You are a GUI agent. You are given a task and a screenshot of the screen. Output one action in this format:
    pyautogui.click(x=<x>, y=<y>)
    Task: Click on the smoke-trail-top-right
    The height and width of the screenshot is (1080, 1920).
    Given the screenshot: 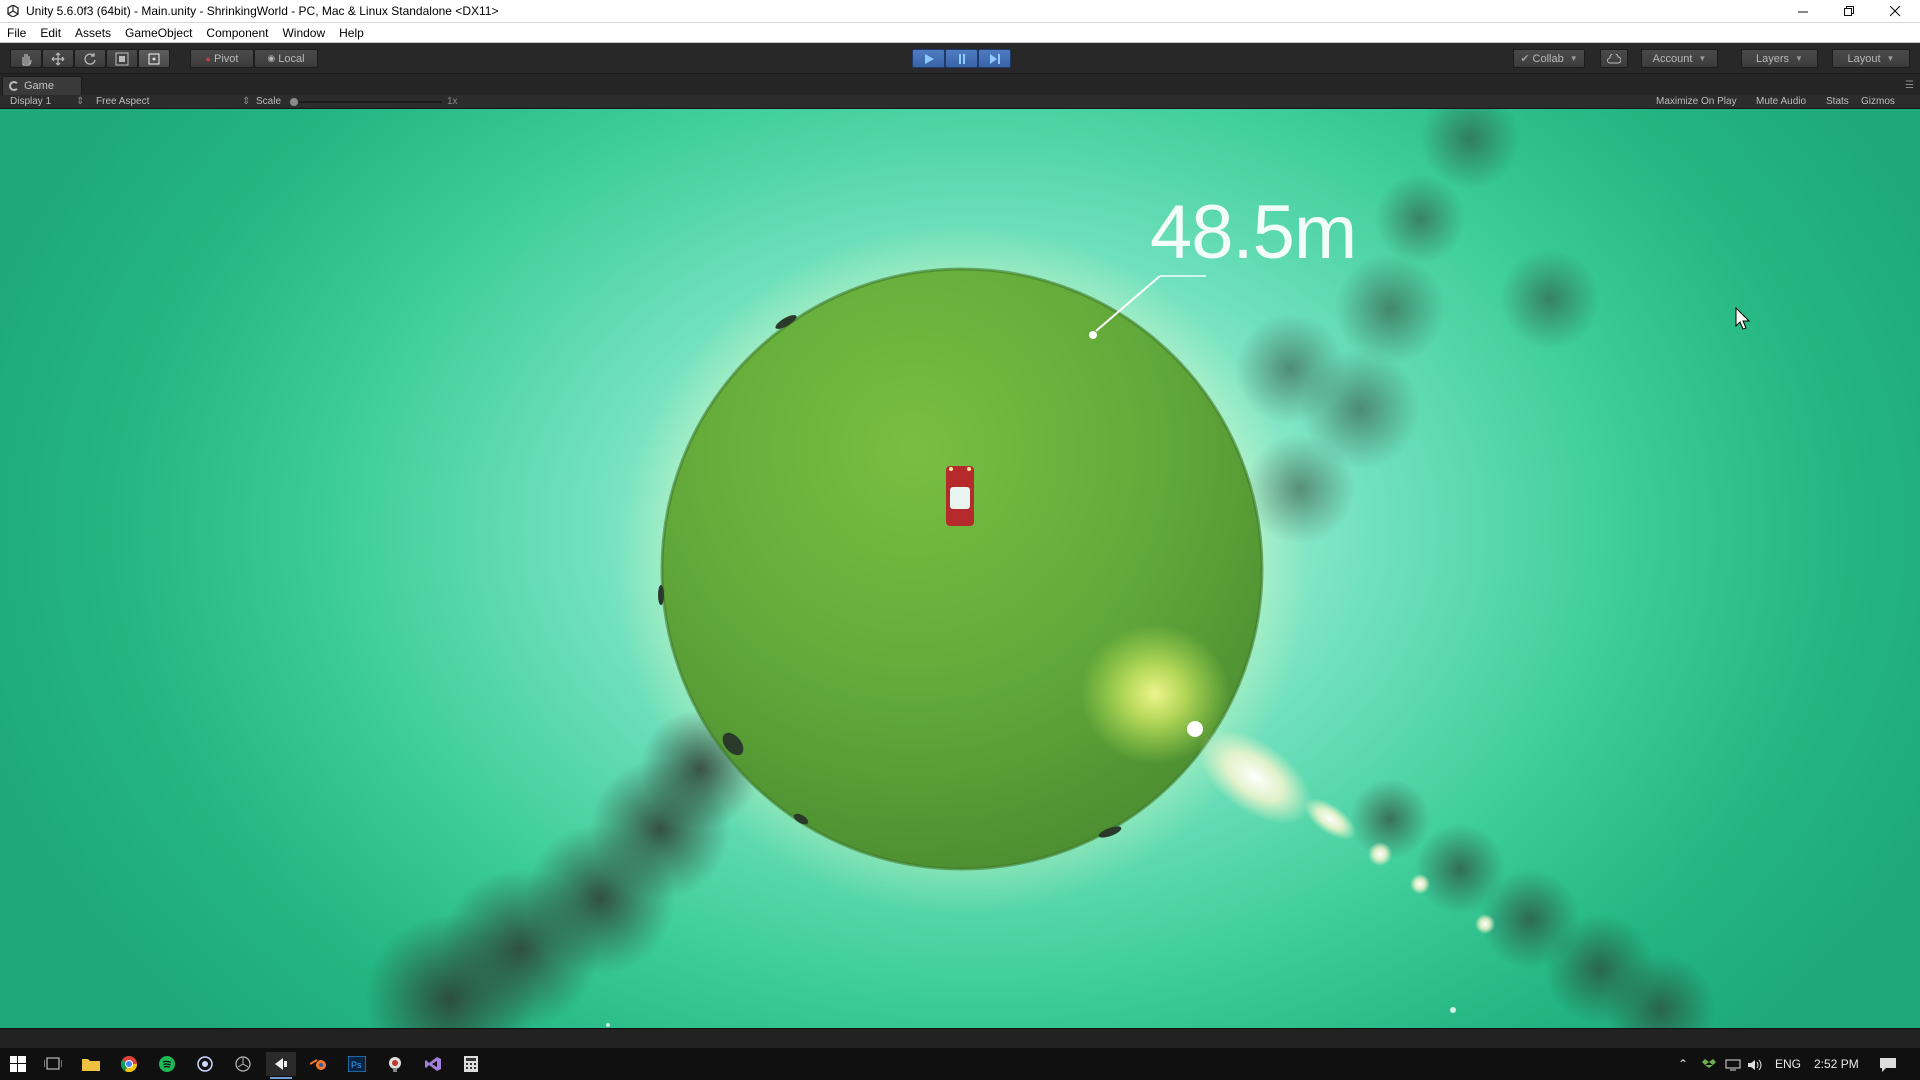 What is the action you would take?
    pyautogui.click(x=1417, y=326)
    